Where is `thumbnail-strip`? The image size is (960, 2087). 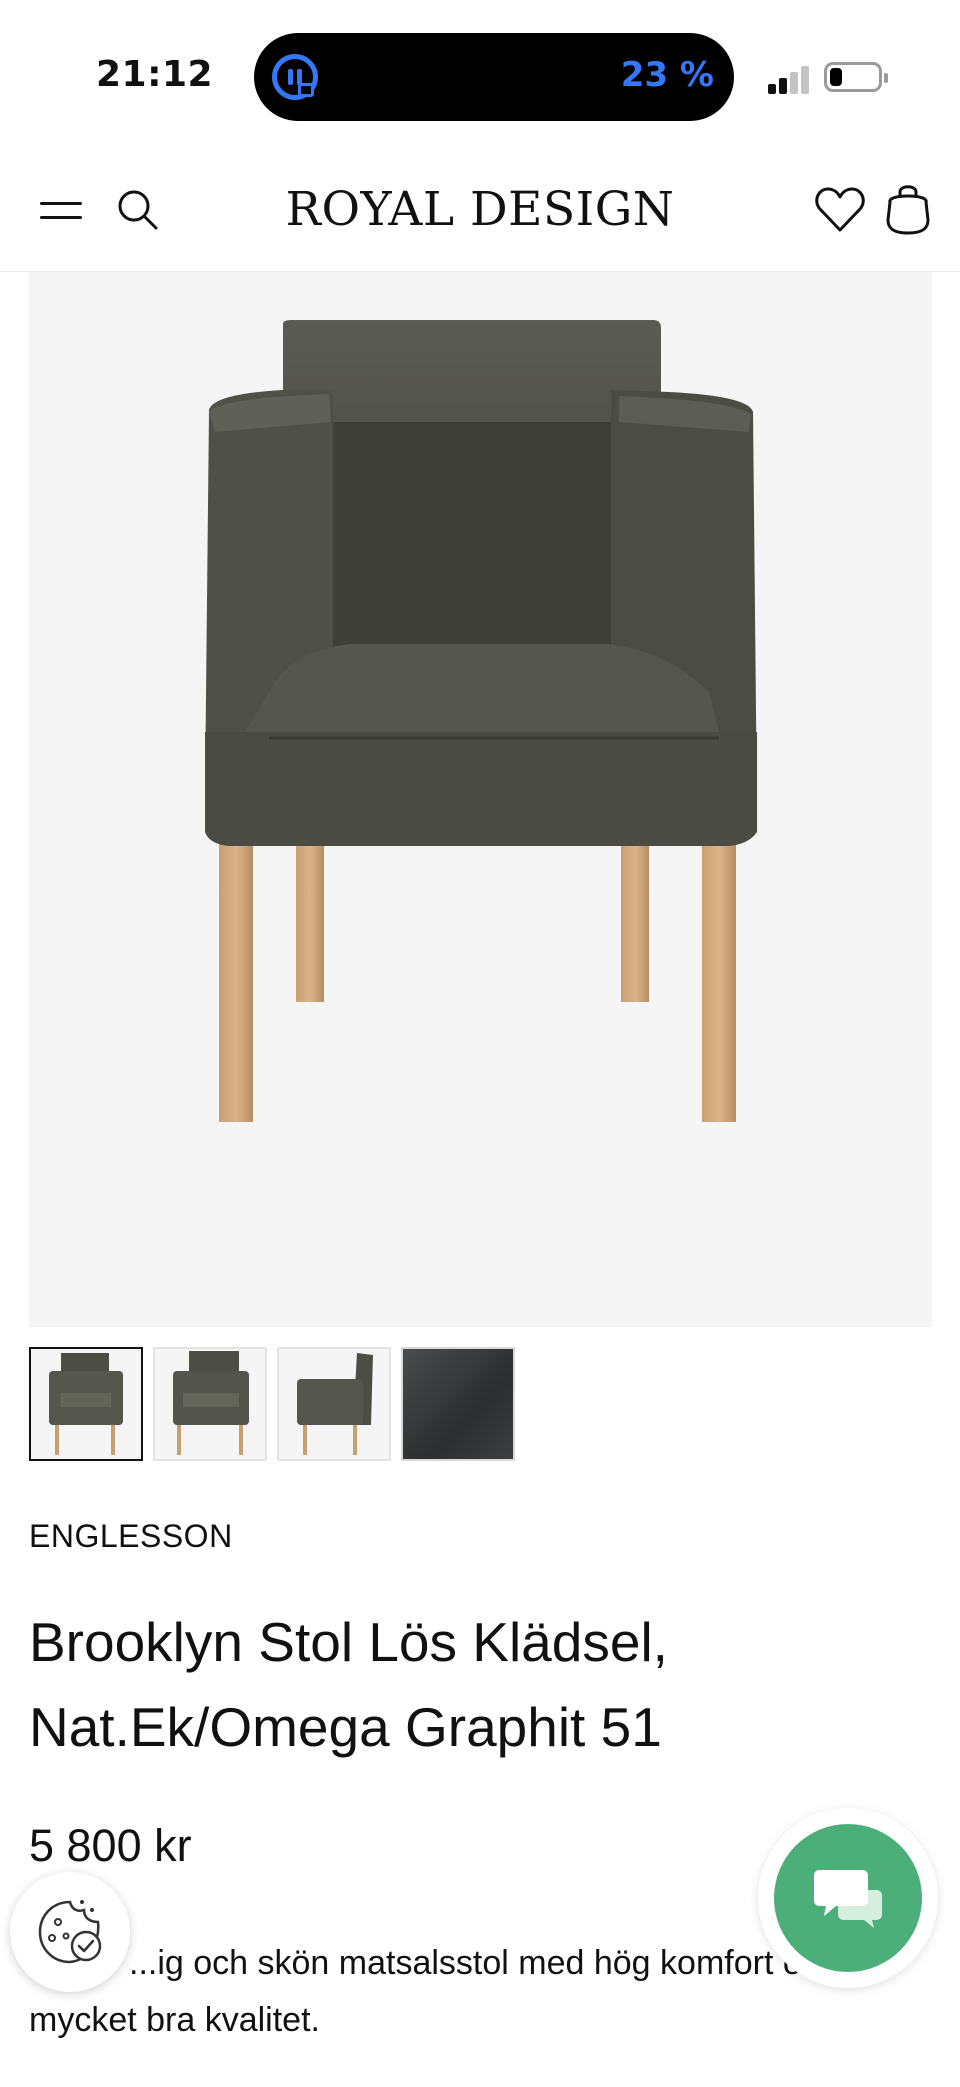
thumbnail-strip is located at coordinates (272, 1404).